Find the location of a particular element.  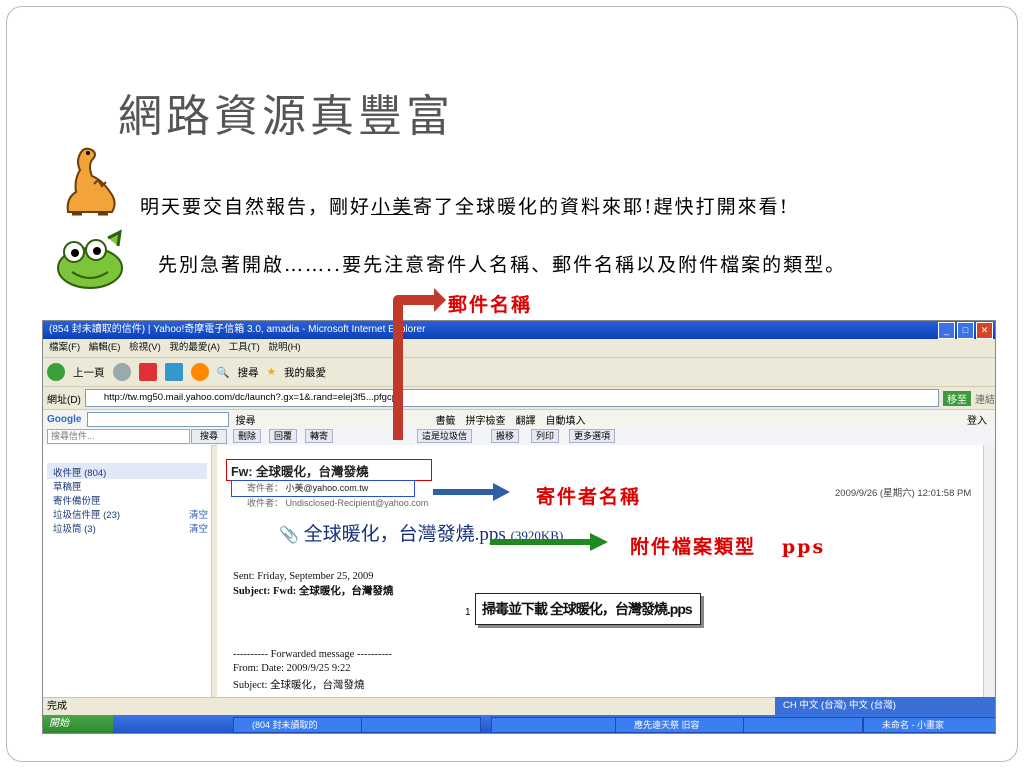

annotation-subject: 郵件名稱 is located at coordinates (490, 305).